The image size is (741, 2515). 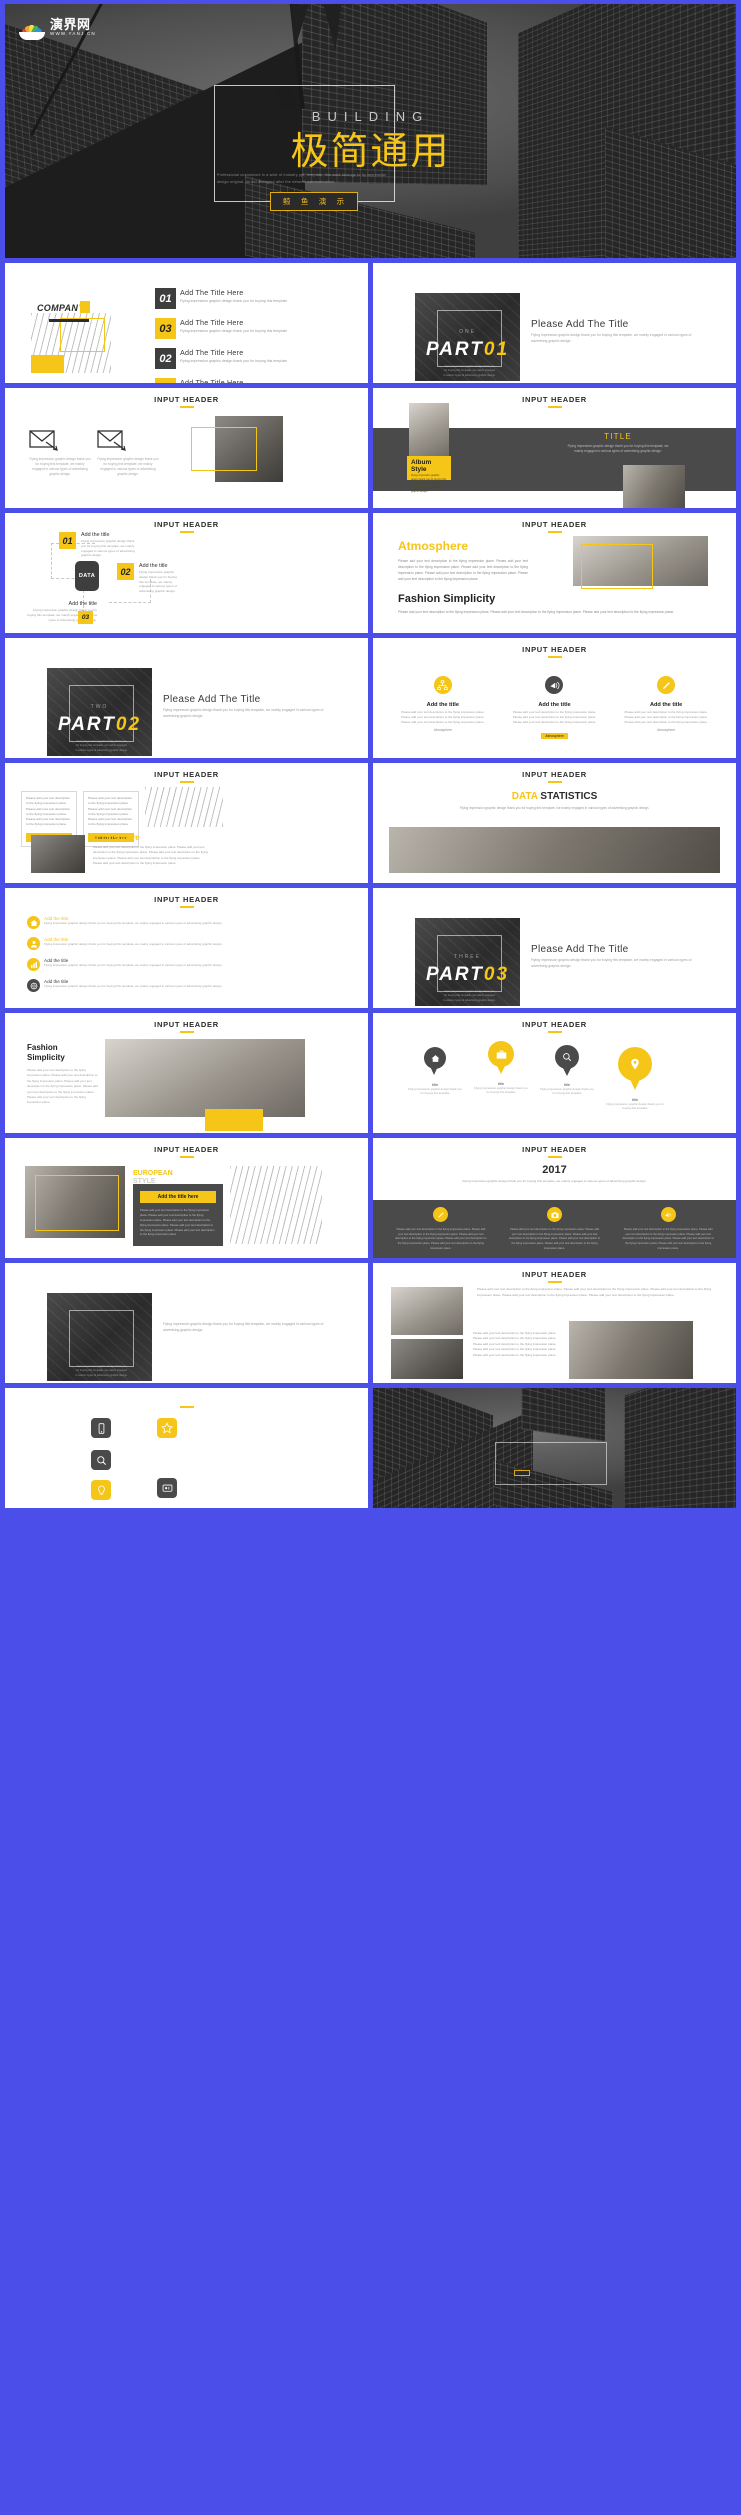 I want to click on accent-square, so click(x=85, y=307).